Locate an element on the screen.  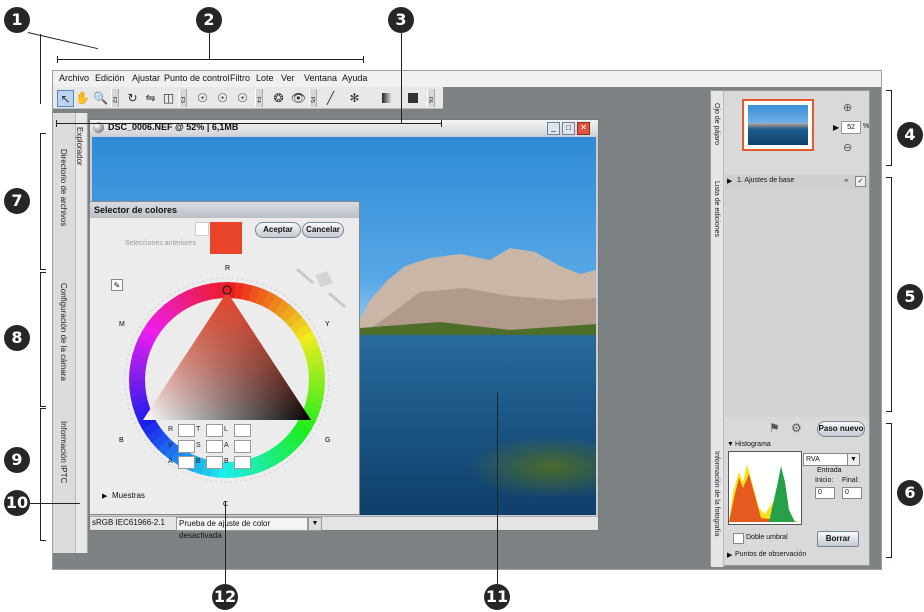
cancel-button: Cancelar is located at coordinates (323, 230).